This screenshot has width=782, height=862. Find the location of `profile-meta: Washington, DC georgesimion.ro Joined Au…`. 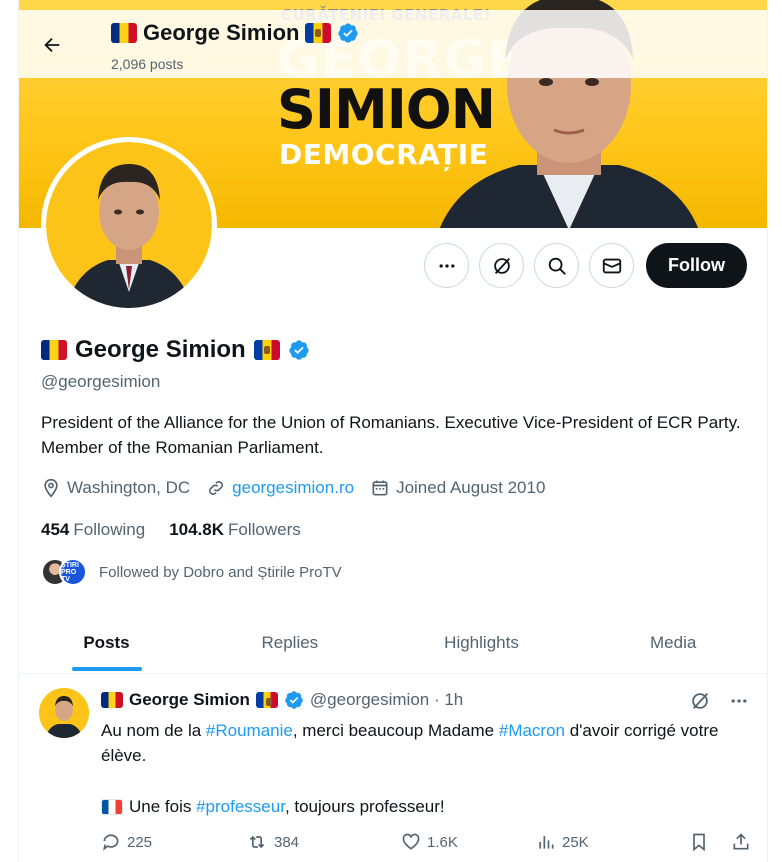

profile-meta: Washington, DC georgesimion.ro Joined Au… is located at coordinates (293, 488).